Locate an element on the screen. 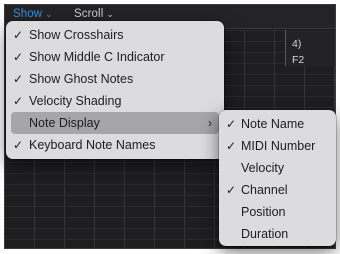 This screenshot has height=254, width=340. menu-item-keyboard-note-names: ✓ Keyboard Note Names is located at coordinates (115, 145).